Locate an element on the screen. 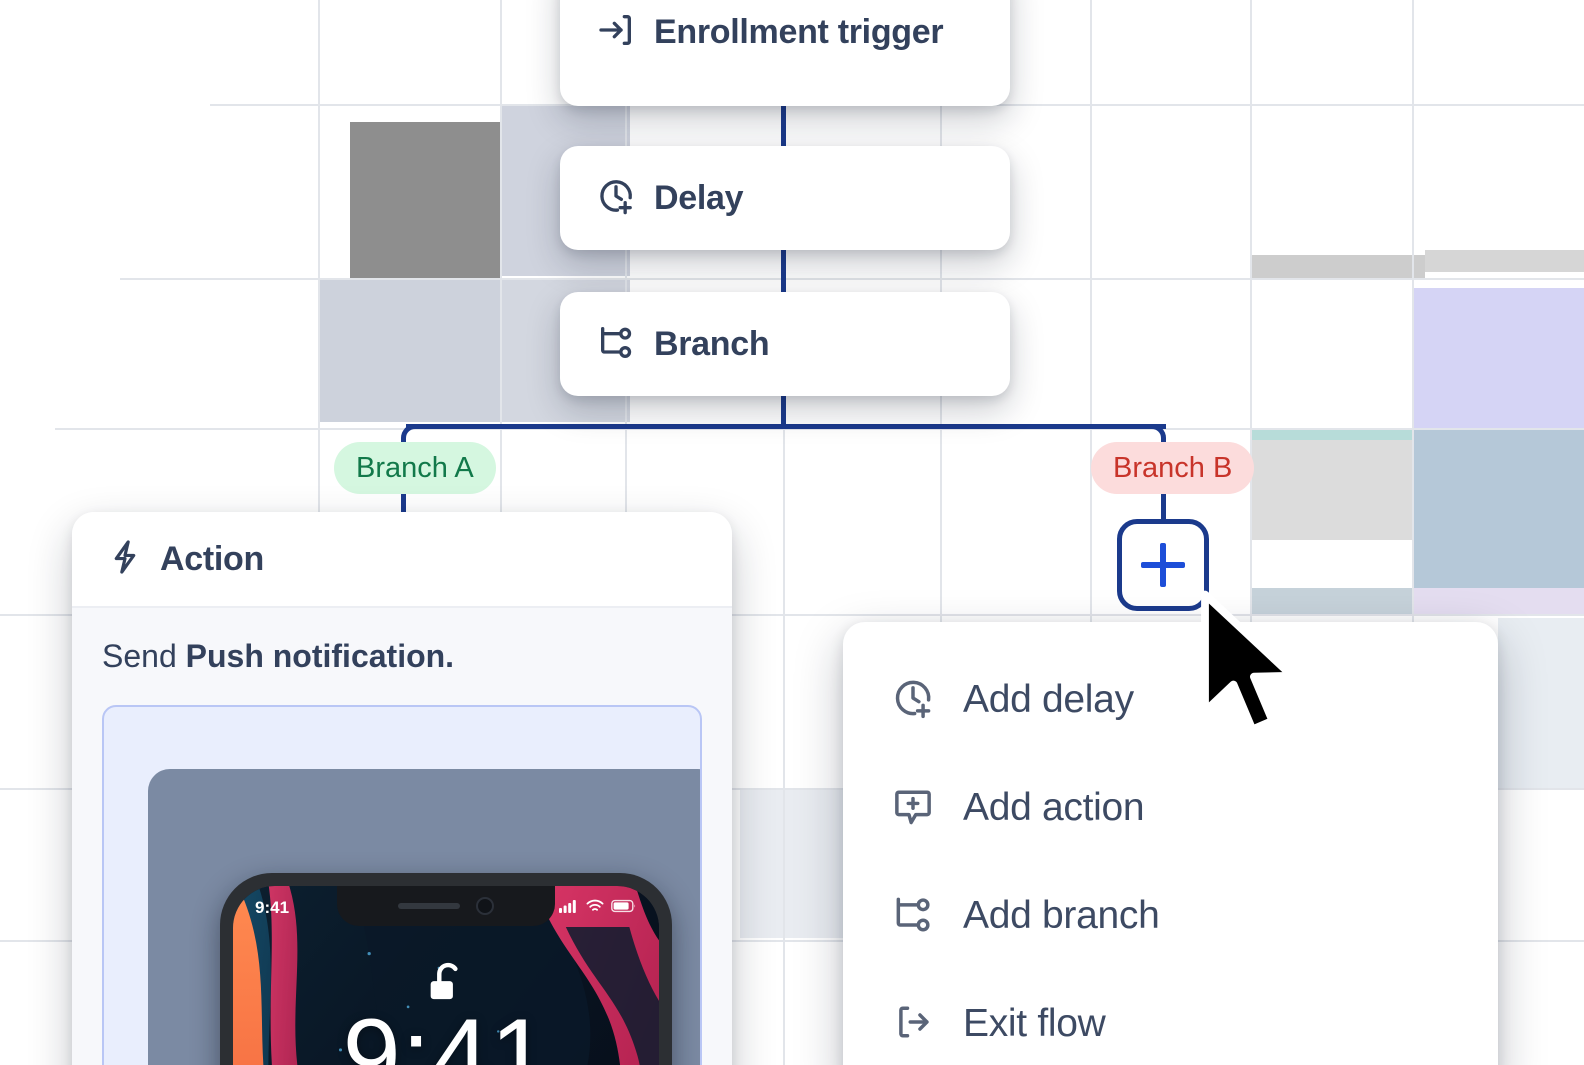 The width and height of the screenshot is (1584, 1065). connector-branch-b-down is located at coordinates (1163, 505).